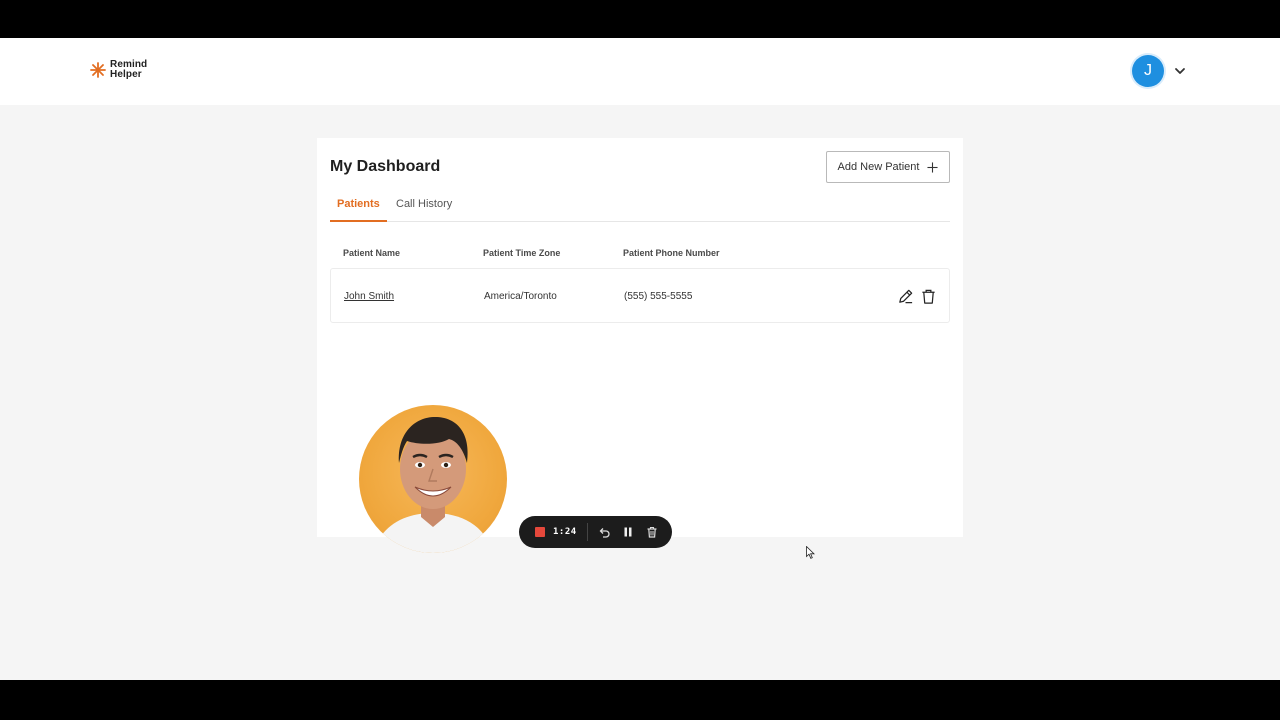  Describe the element at coordinates (358, 210) in the screenshot. I see `tab-patients: Patients` at that location.